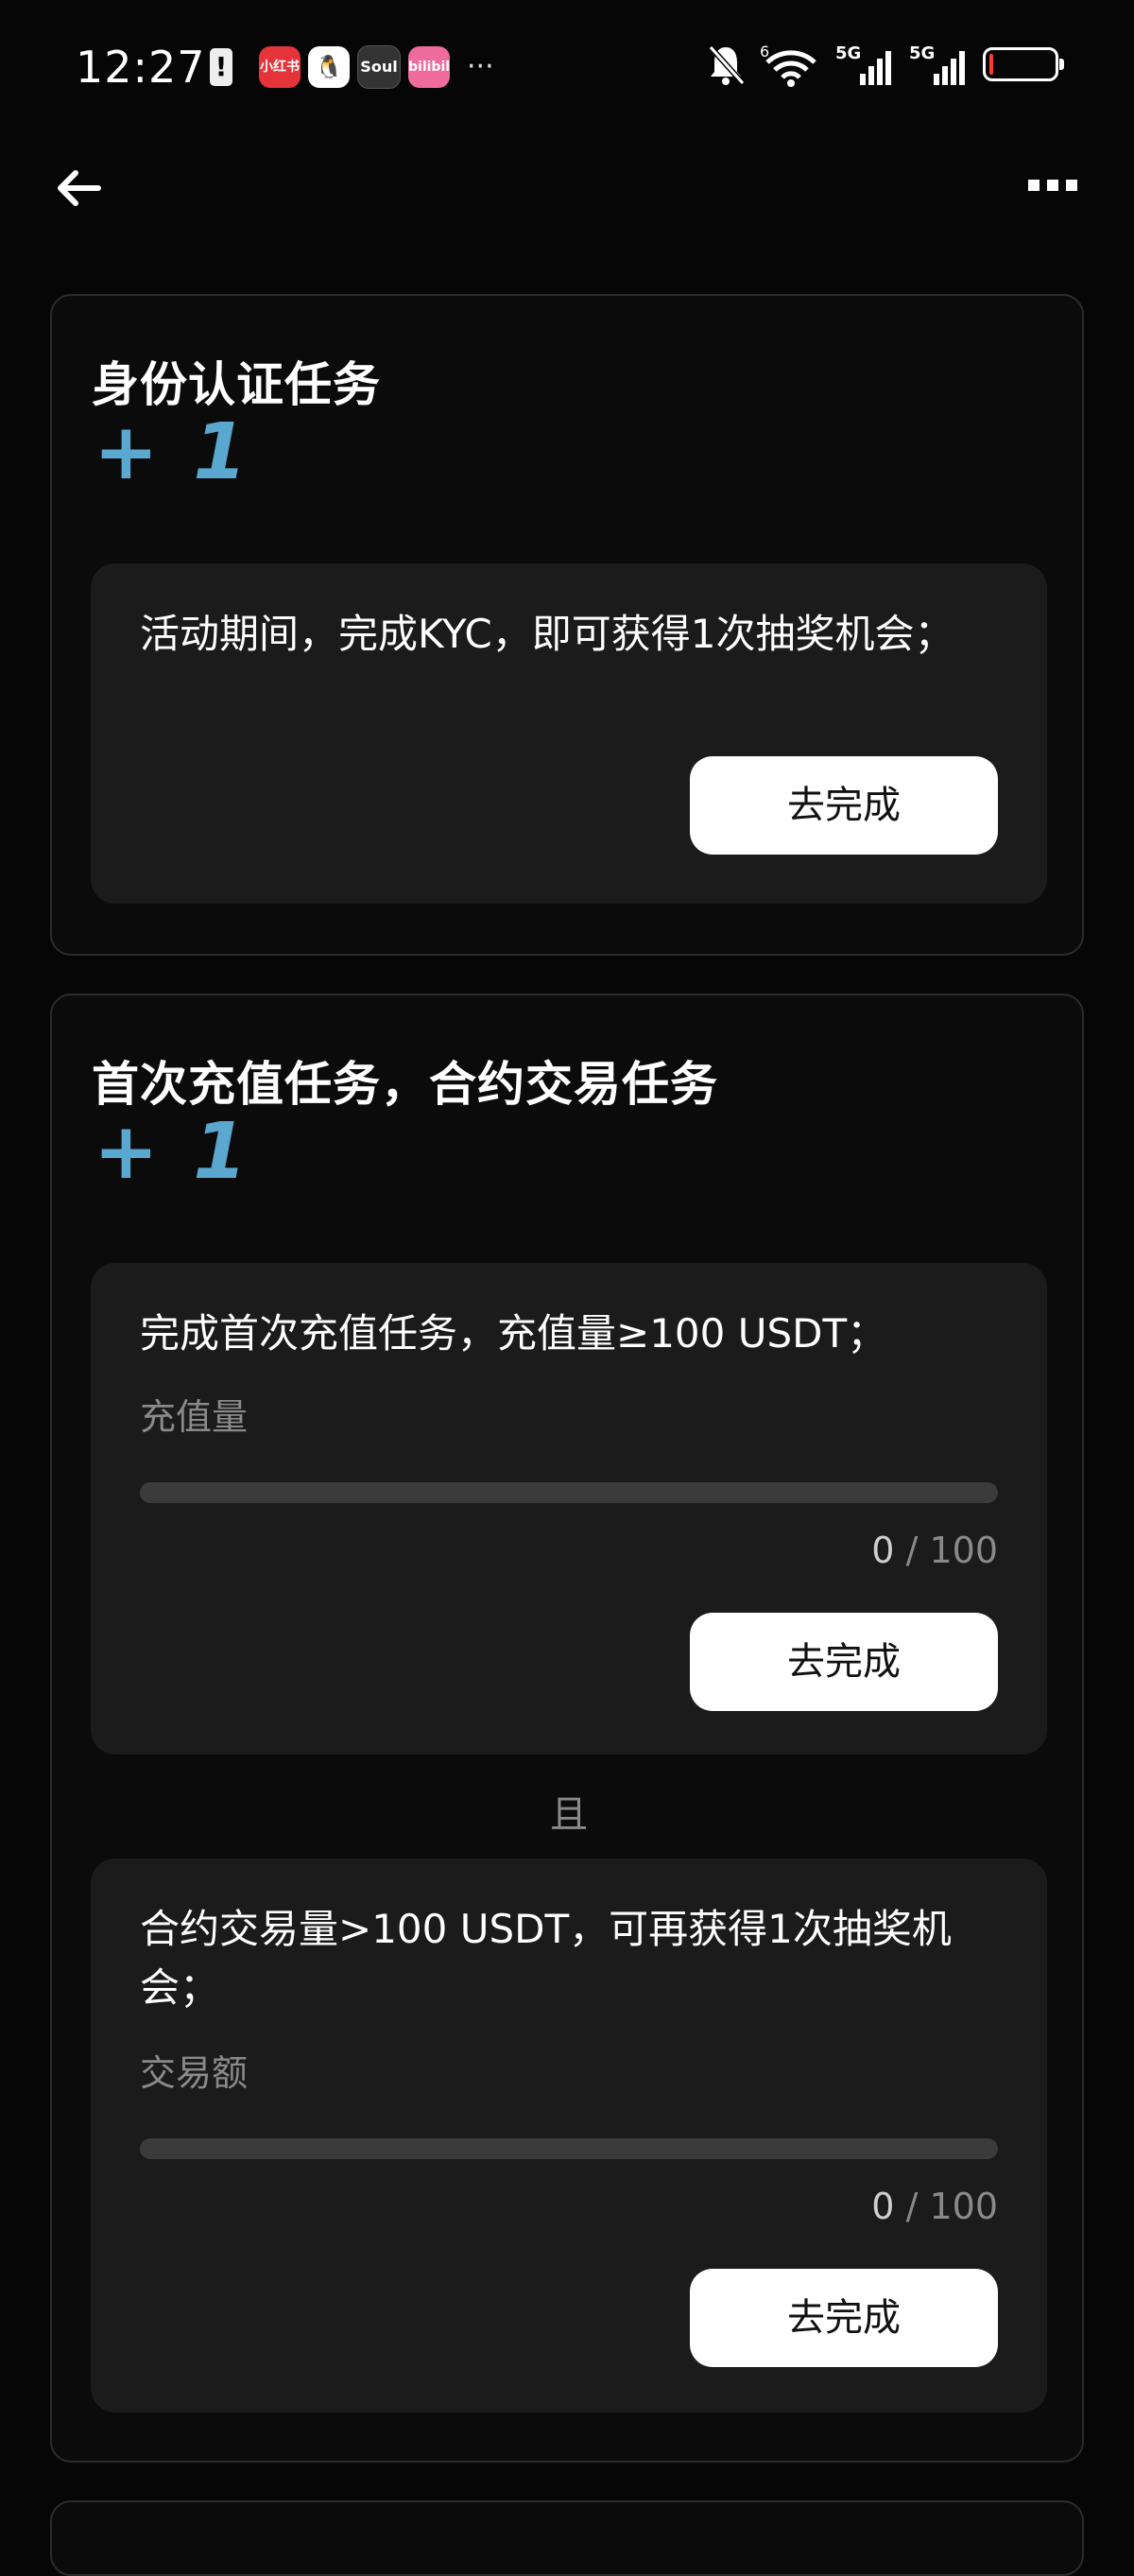 The image size is (1134, 2576). Describe the element at coordinates (883, 2206) in the screenshot. I see `trade-progress-current: 0` at that location.